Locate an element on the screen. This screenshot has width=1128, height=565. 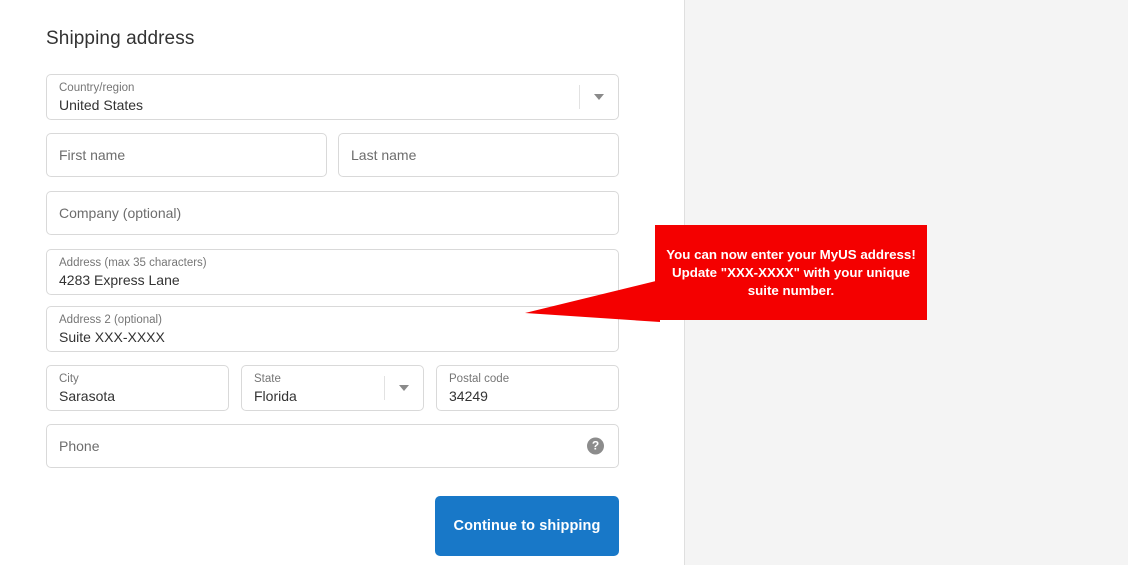
city-value: Sarasota is located at coordinates (87, 396).